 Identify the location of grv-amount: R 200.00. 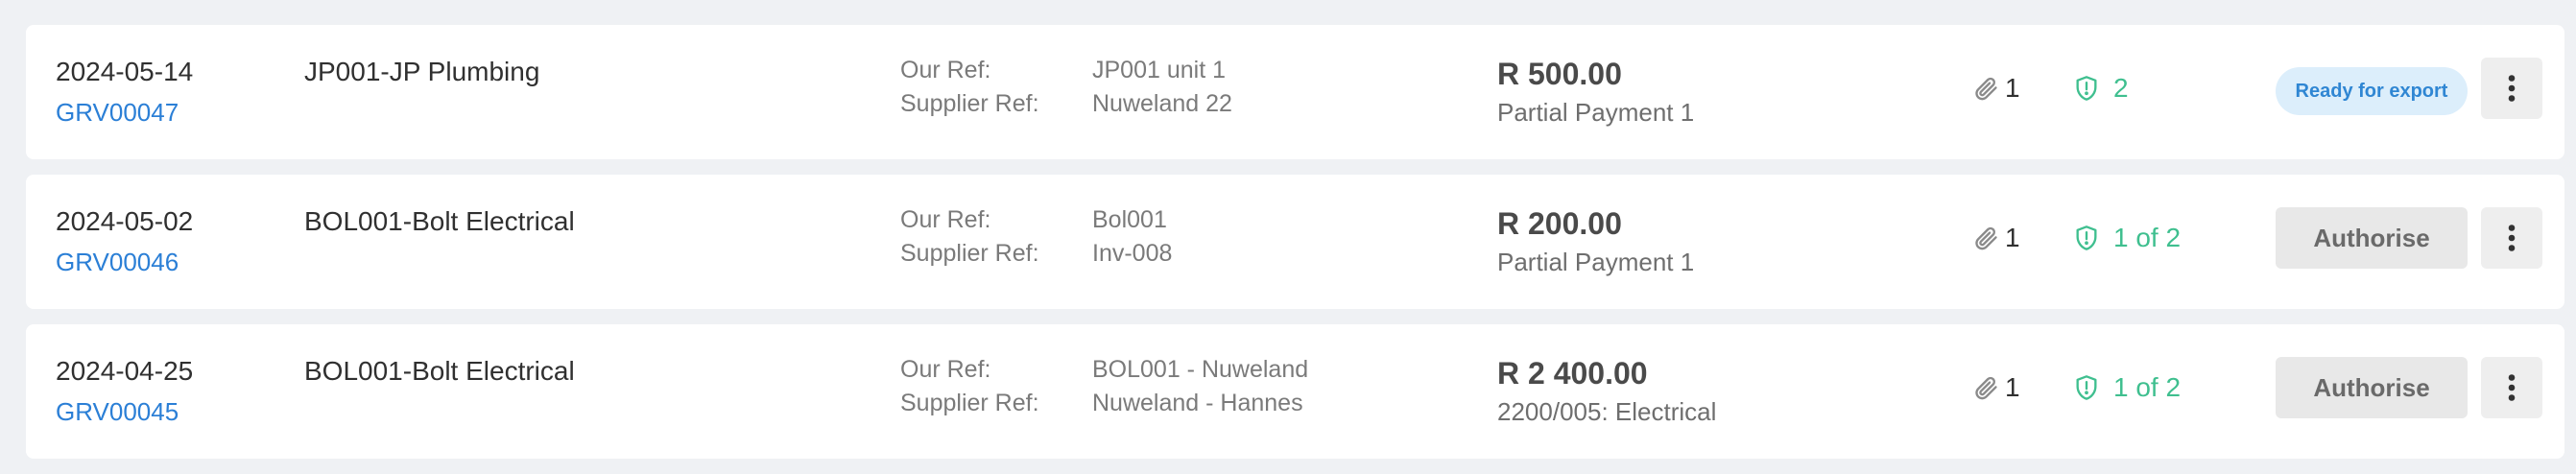
(1559, 223).